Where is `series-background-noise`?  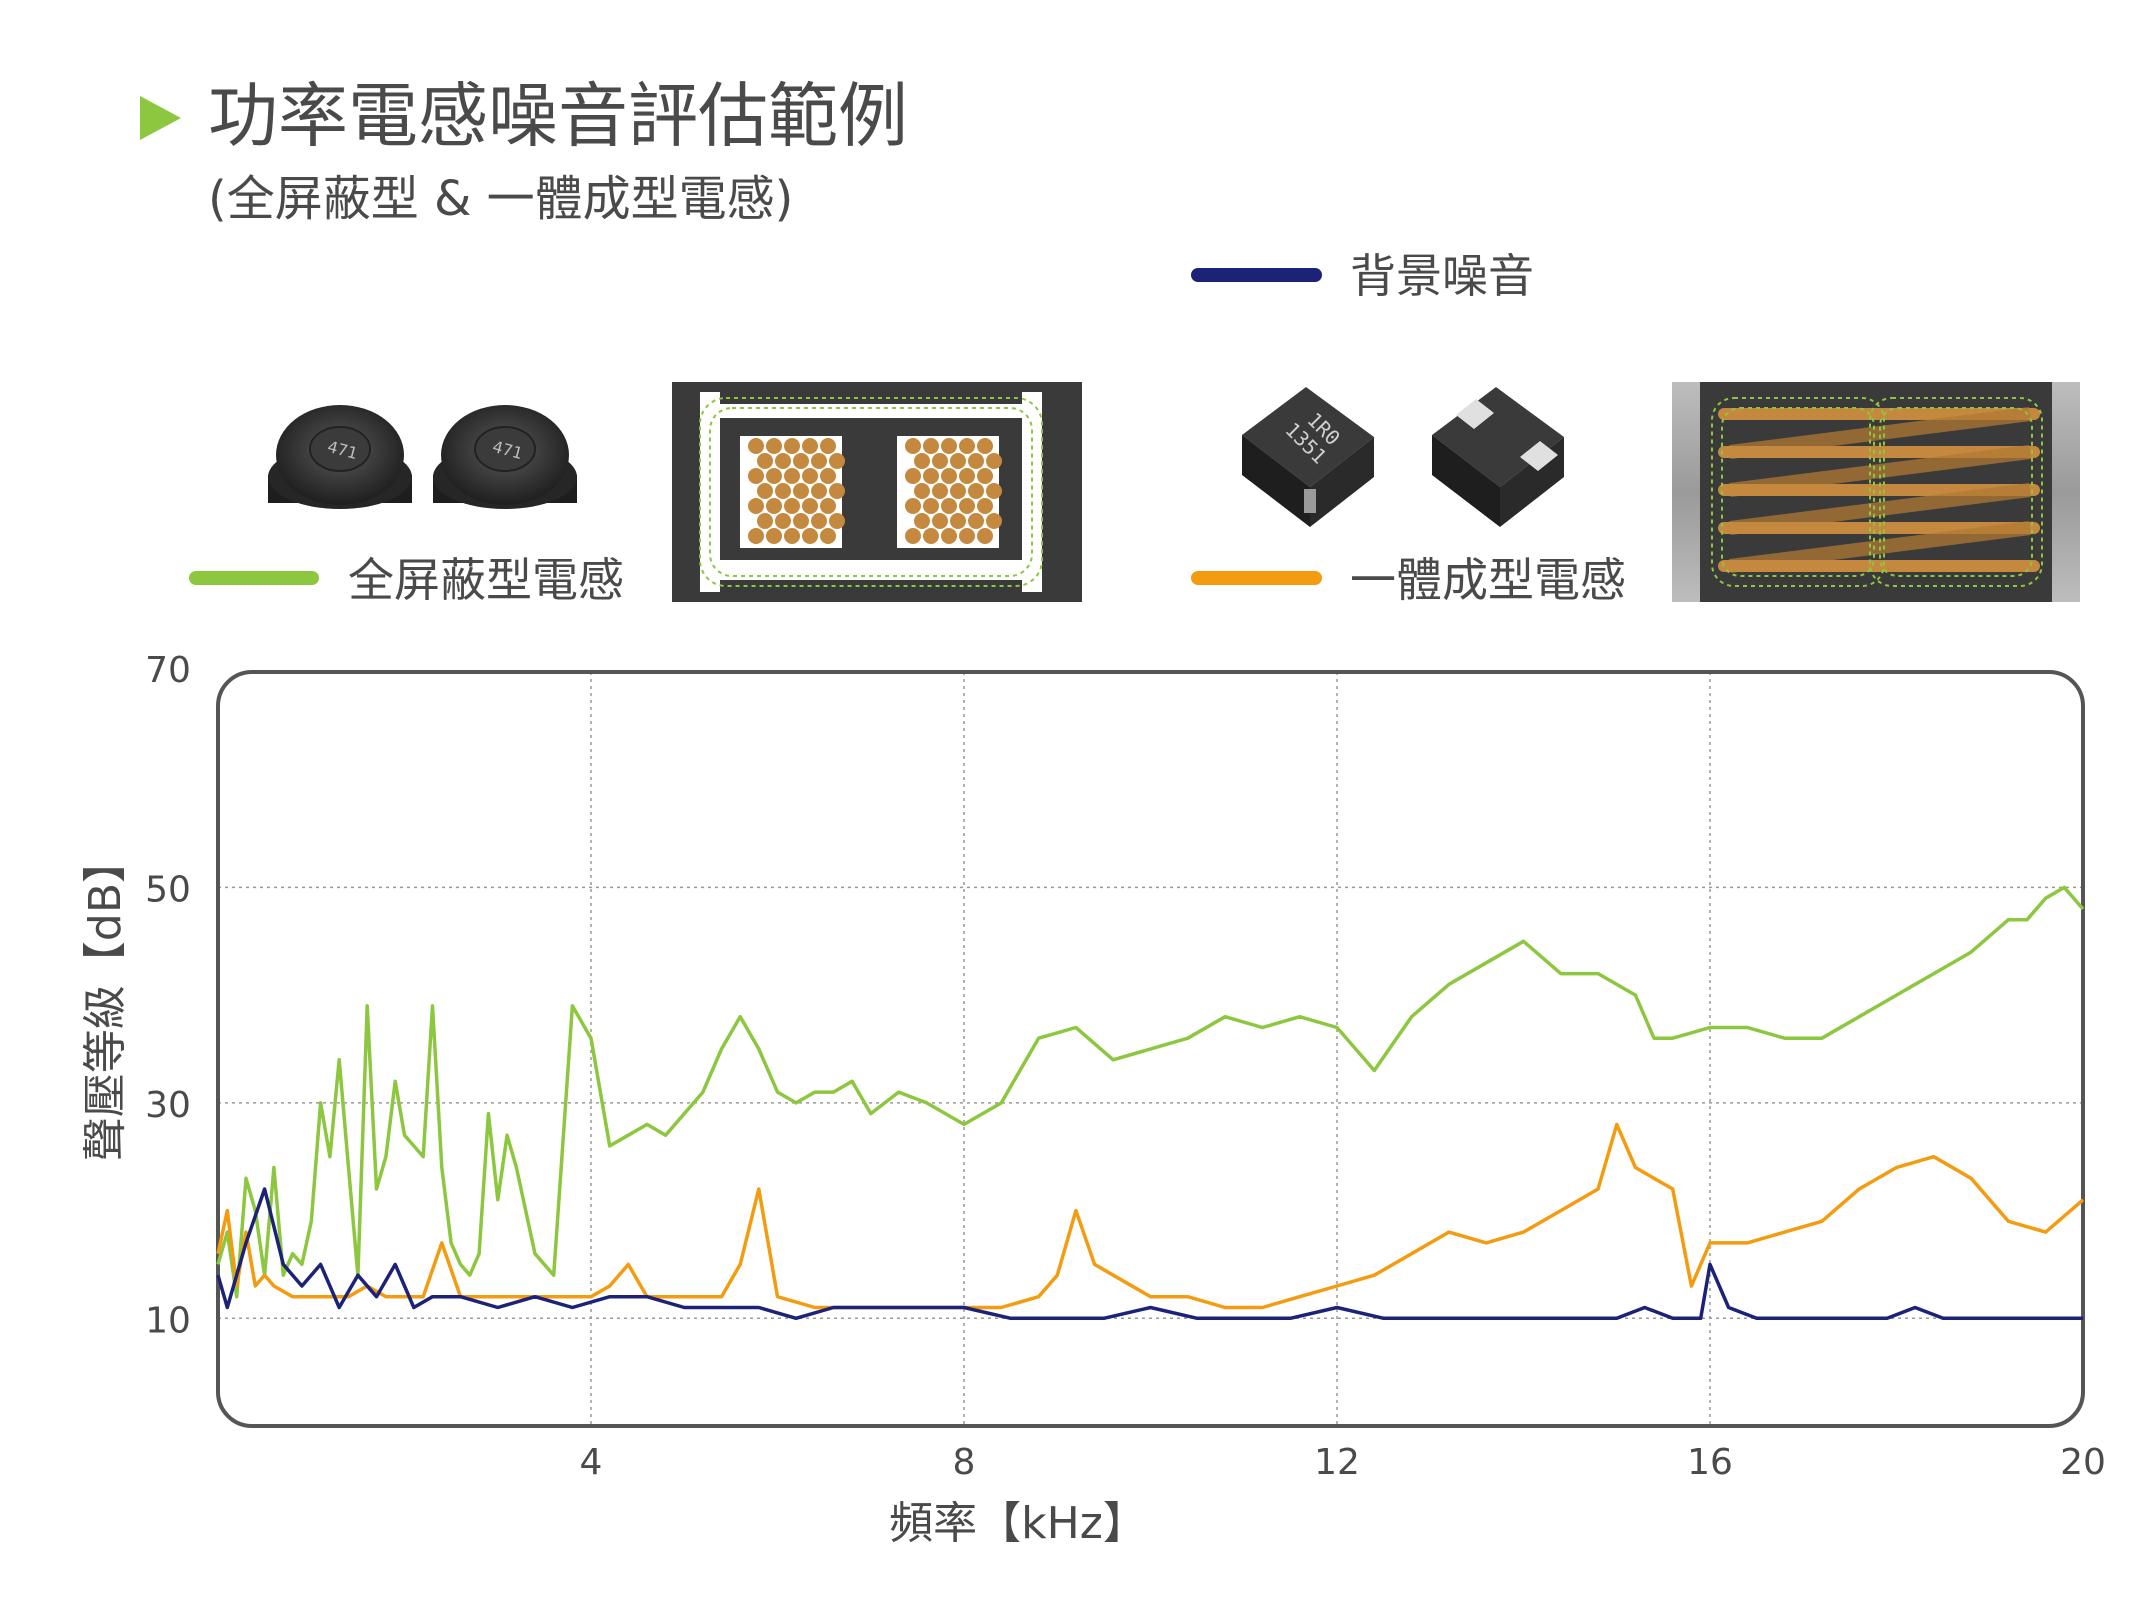
series-background-noise is located at coordinates (1149, 1254).